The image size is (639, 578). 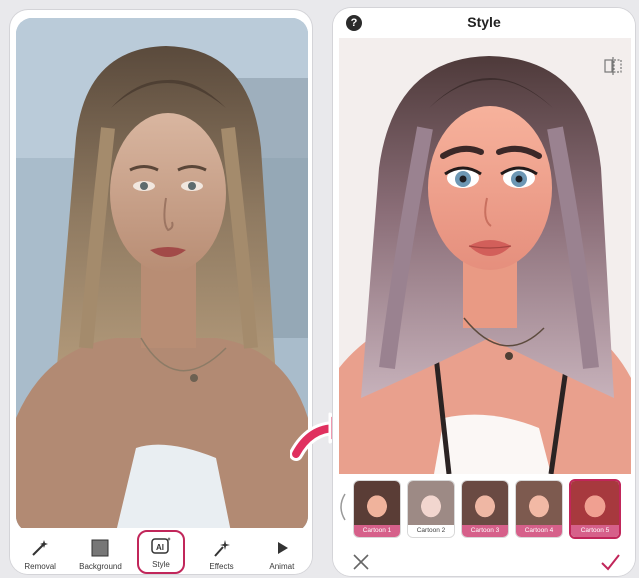 I want to click on toolbar-item-style: AI Style, so click(x=161, y=552).